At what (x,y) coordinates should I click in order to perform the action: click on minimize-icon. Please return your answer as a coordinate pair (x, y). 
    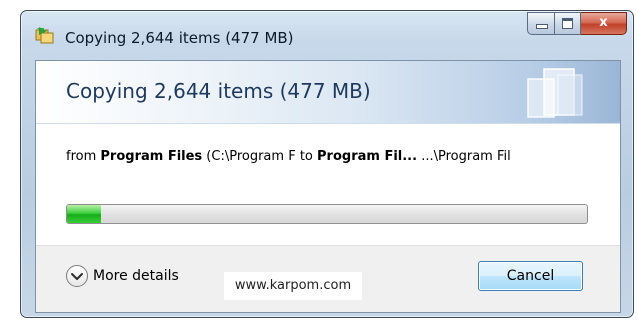
    Looking at the image, I should click on (542, 26).